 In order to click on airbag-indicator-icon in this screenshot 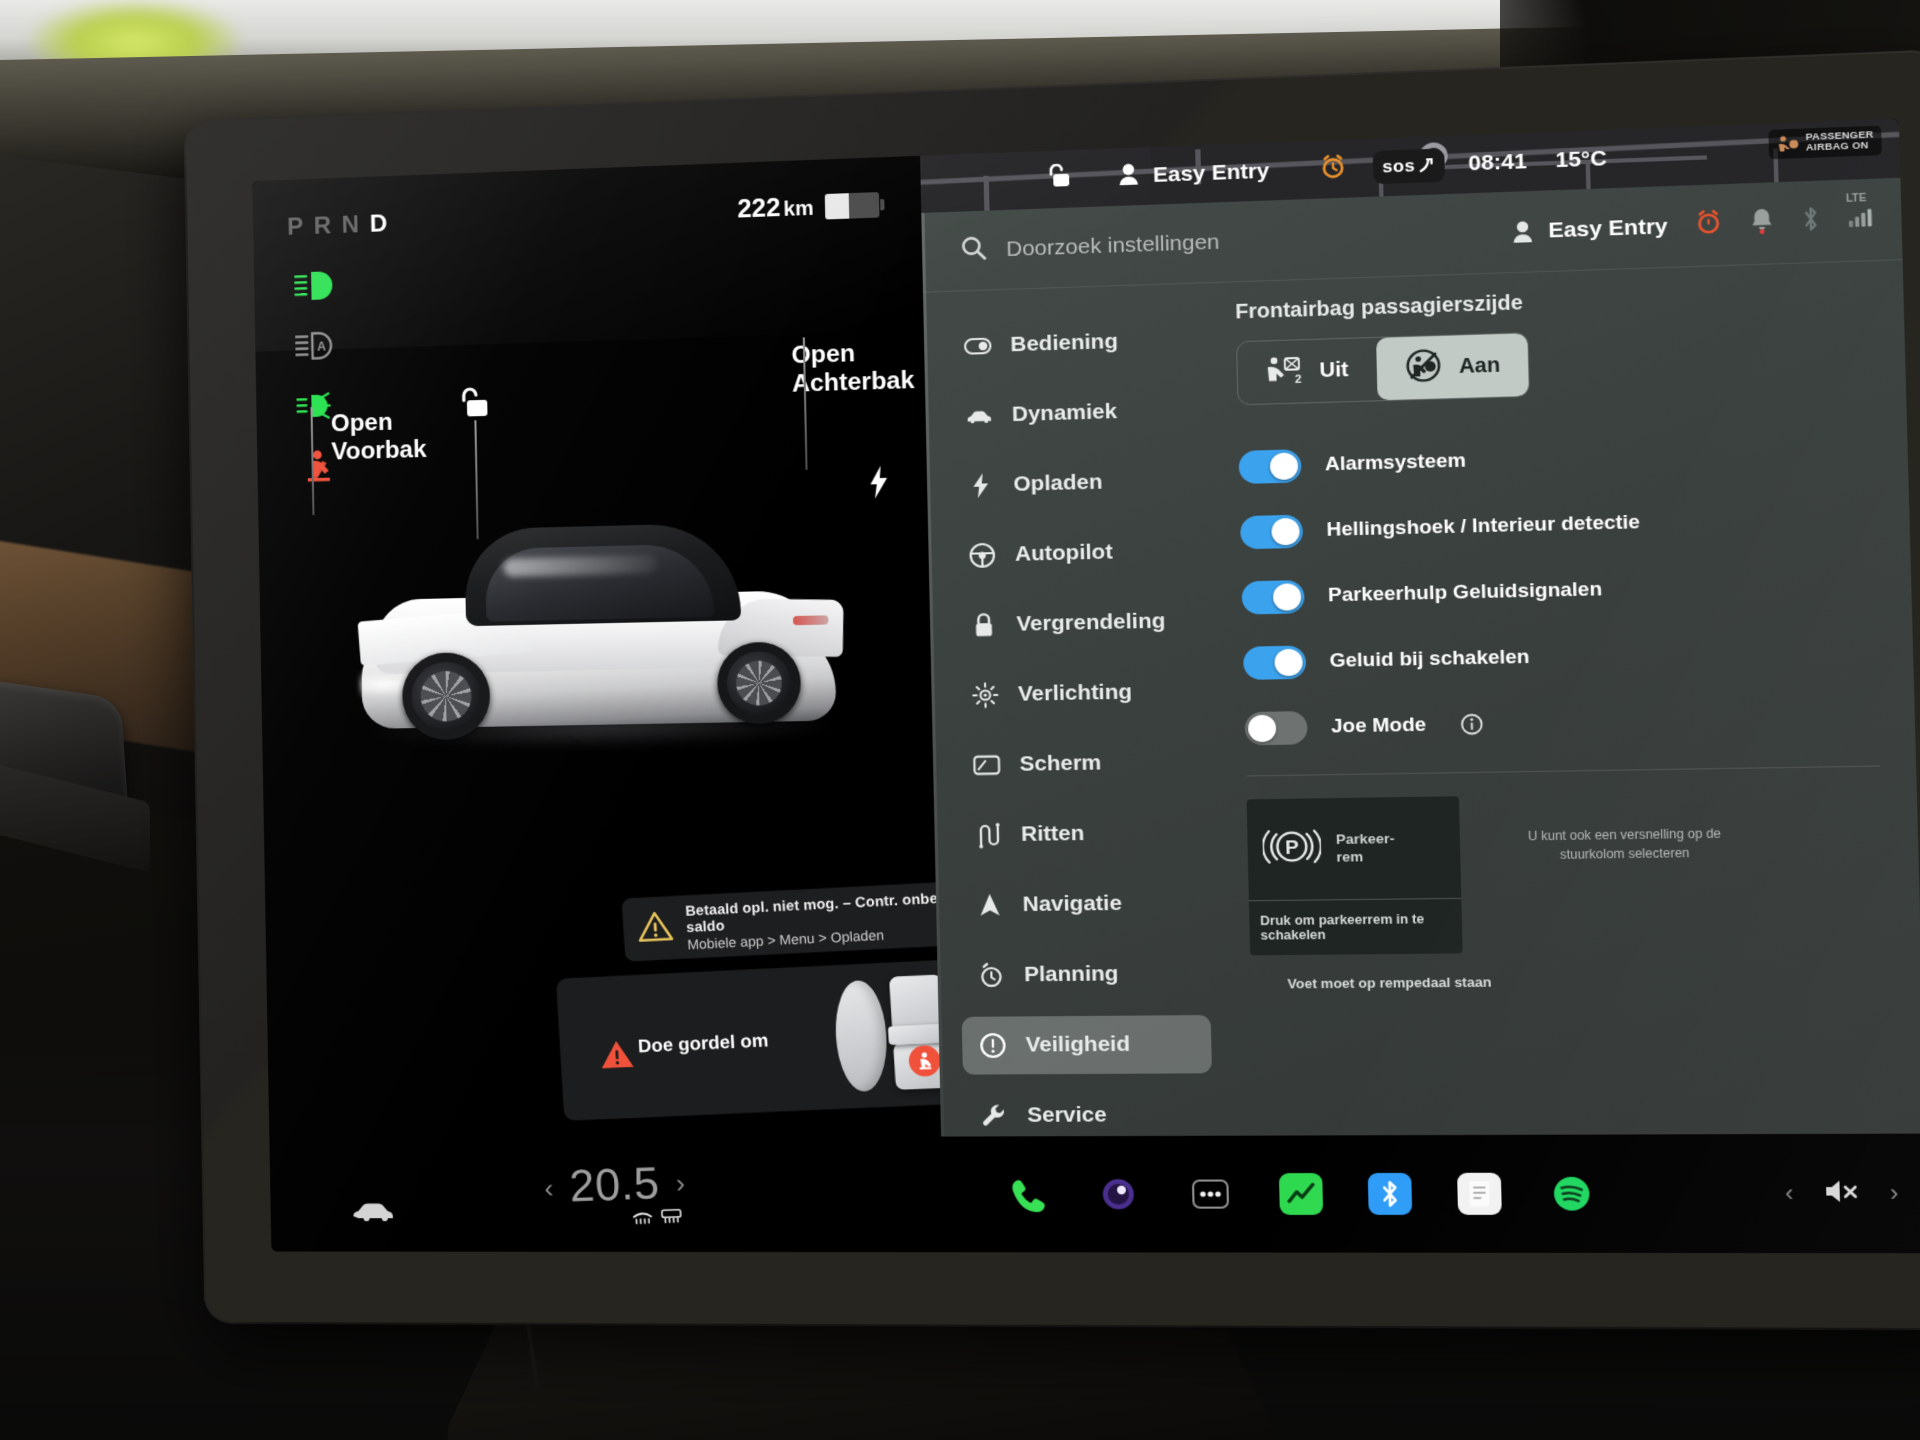, I will do `click(1789, 143)`.